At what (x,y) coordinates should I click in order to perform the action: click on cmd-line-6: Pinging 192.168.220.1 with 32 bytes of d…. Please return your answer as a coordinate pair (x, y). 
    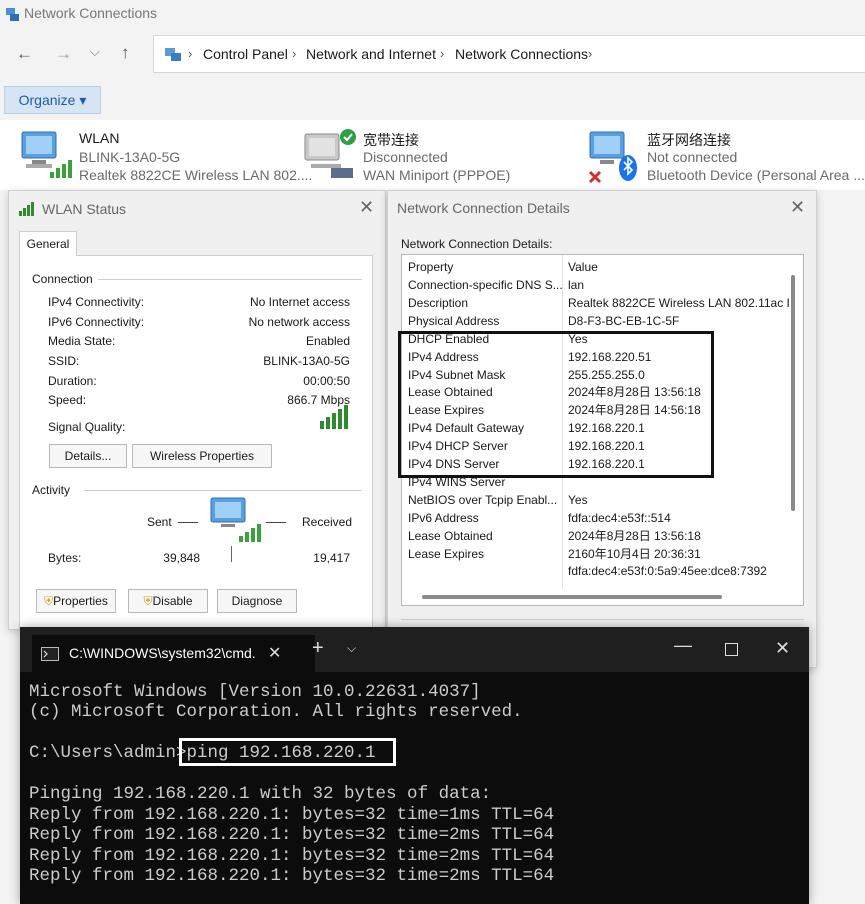
    Looking at the image, I should click on (260, 794).